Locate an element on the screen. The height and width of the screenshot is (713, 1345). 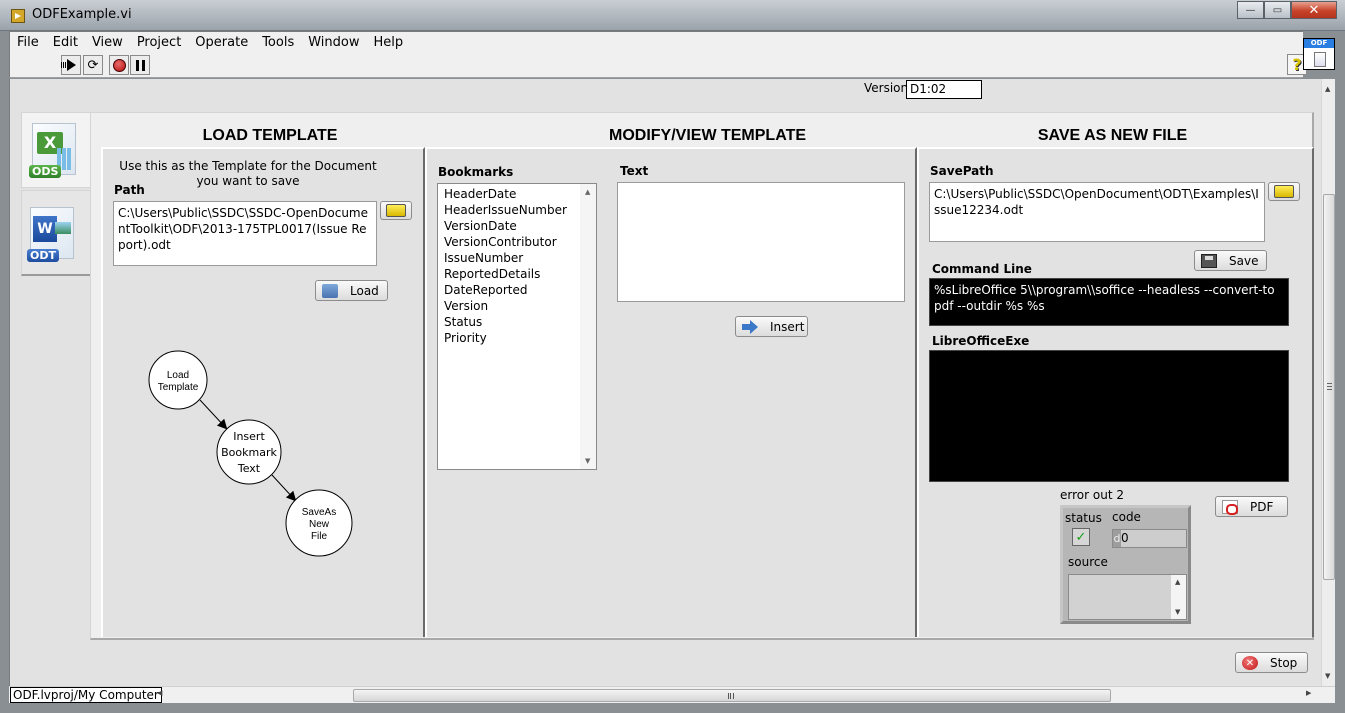
svg-text: File is located at coordinates (319, 536).